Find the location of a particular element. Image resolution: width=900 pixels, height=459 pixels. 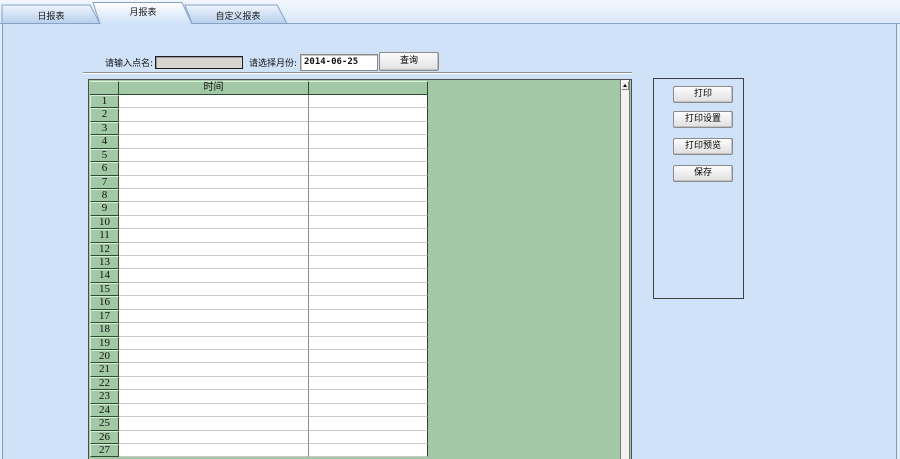

row-number-header: 26 is located at coordinates (104, 437).